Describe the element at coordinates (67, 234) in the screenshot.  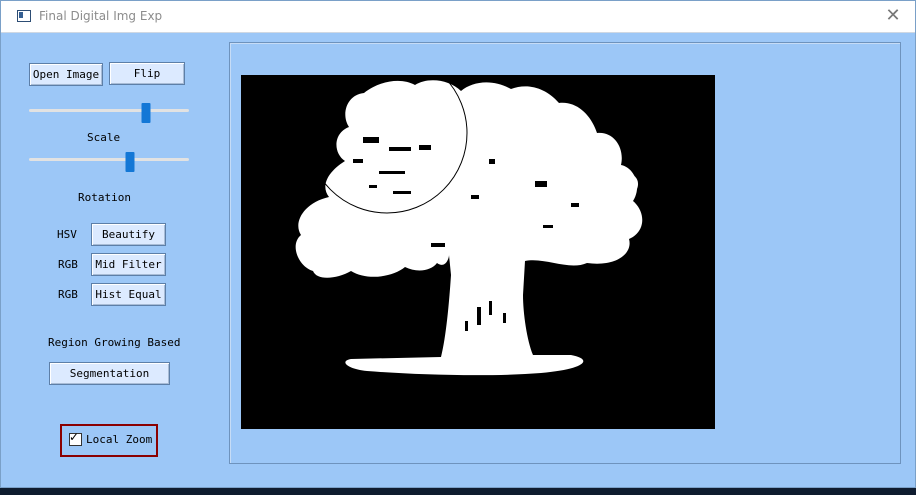
I see `hsv-label: HSV` at that location.